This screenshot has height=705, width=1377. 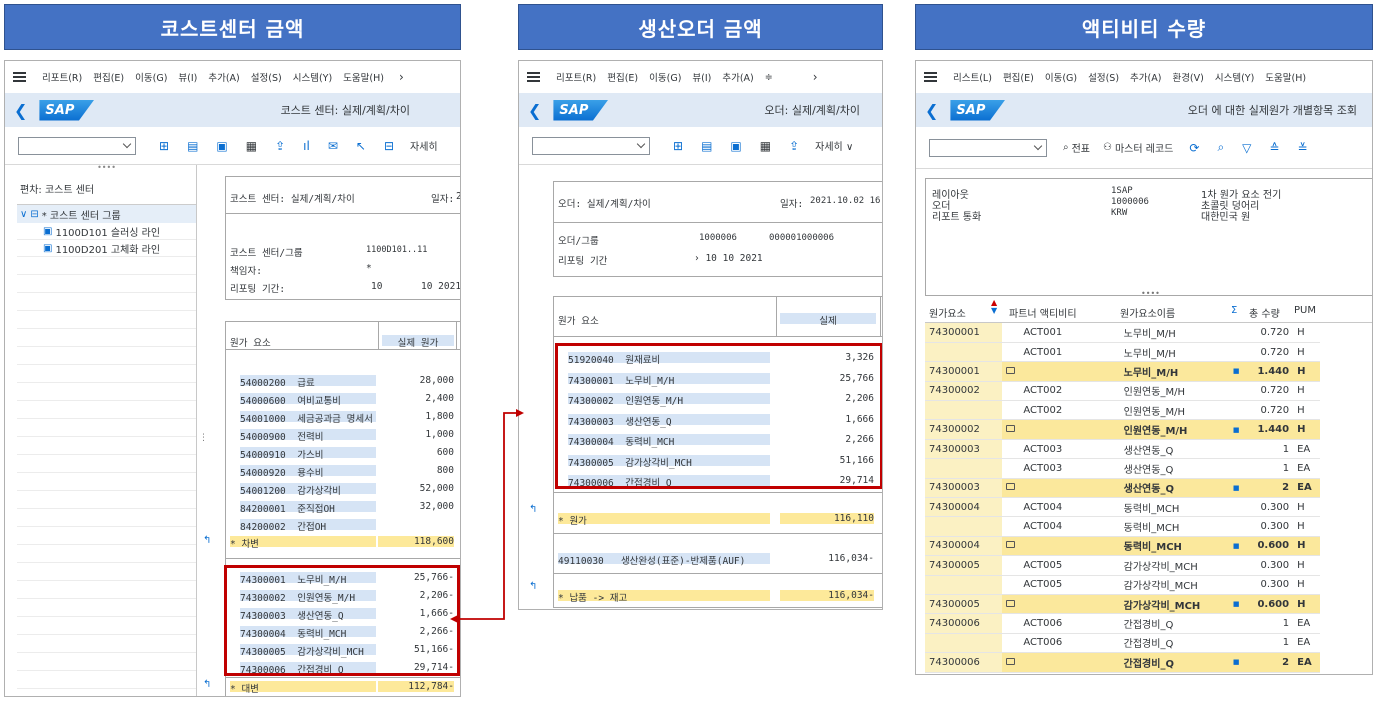 What do you see at coordinates (801, 238) in the screenshot?
I see `order-group-to: 000001000006` at bounding box center [801, 238].